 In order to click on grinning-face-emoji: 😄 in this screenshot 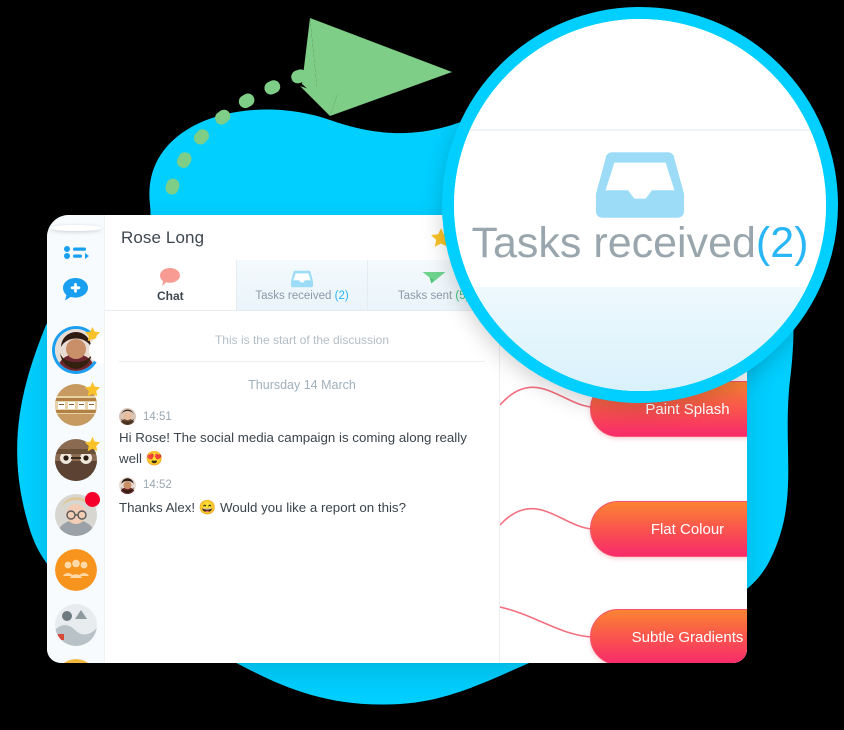, I will do `click(207, 506)`.